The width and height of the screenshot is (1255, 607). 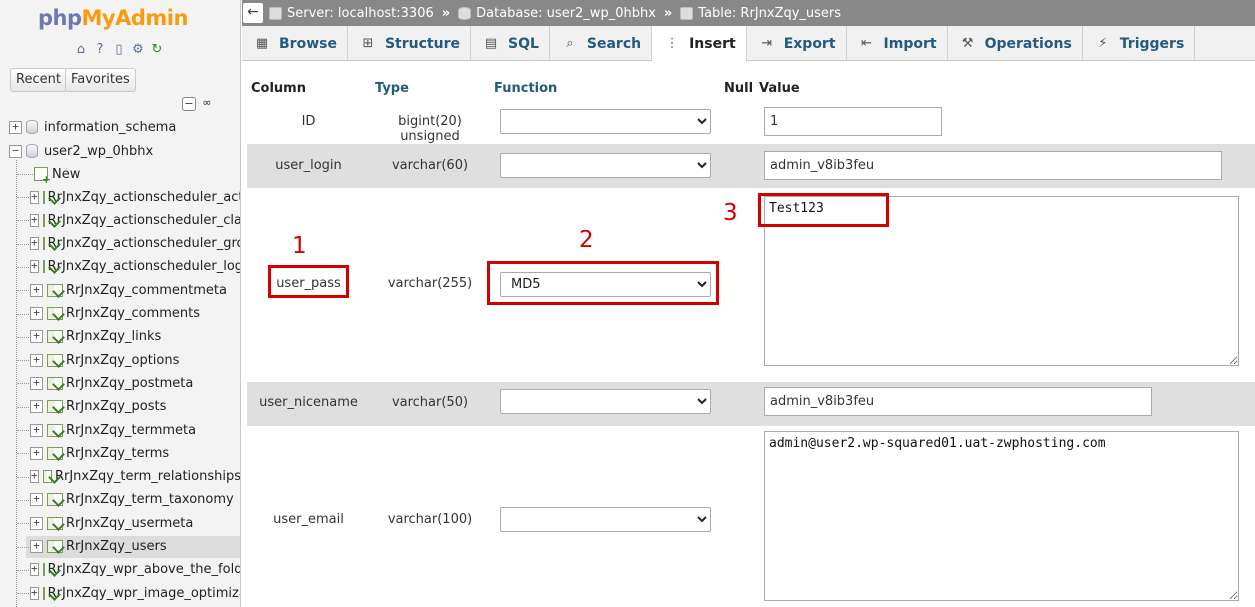 What do you see at coordinates (133, 570) in the screenshot?
I see `table-item: + RrJnxZqy_wpr_above_the_fold` at bounding box center [133, 570].